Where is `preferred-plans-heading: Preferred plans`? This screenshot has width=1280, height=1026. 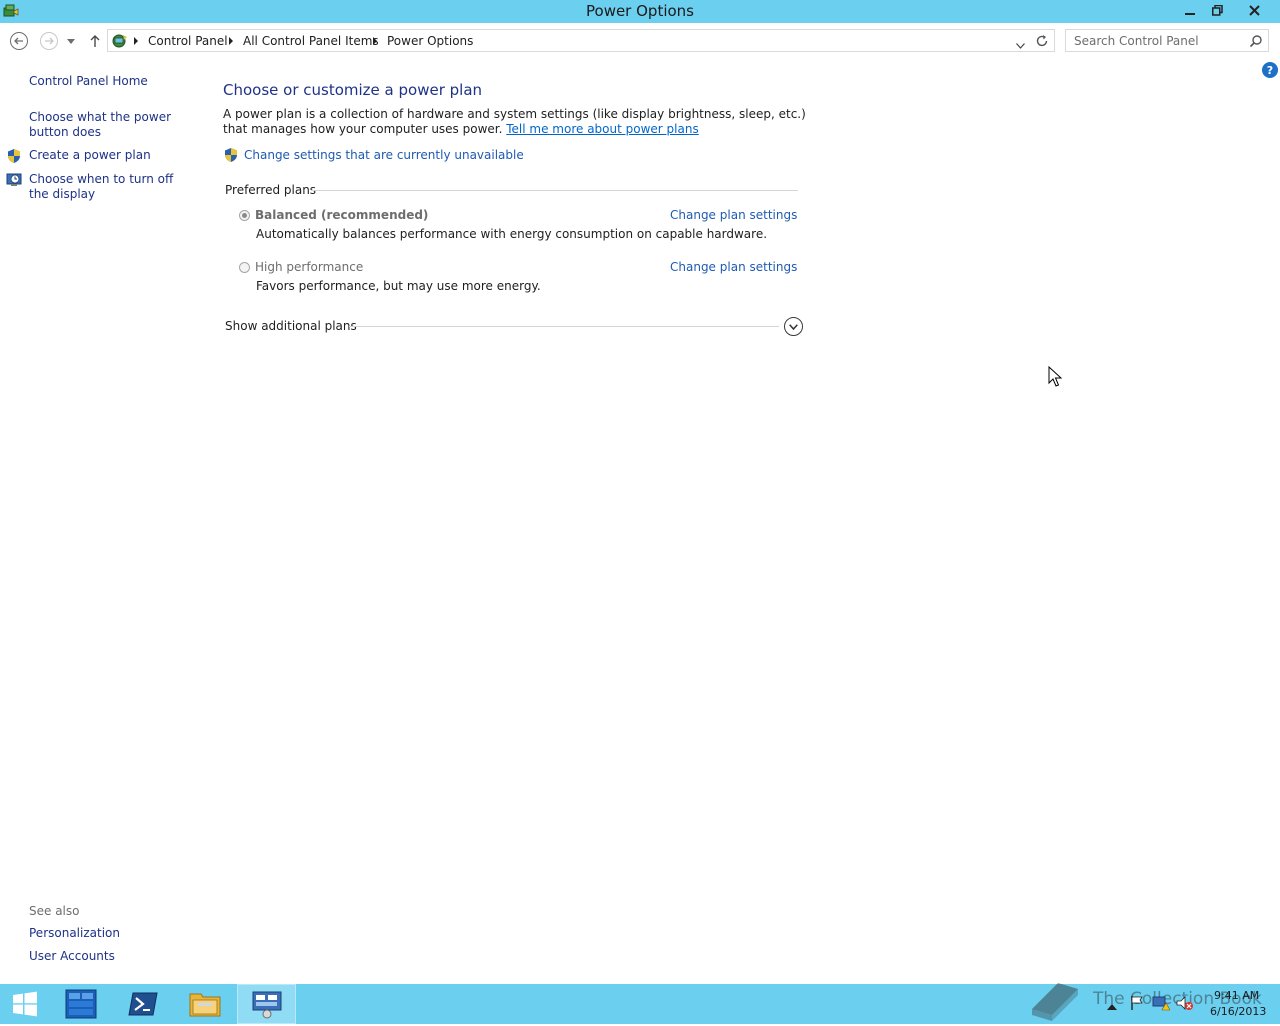
preferred-plans-heading: Preferred plans is located at coordinates (271, 190).